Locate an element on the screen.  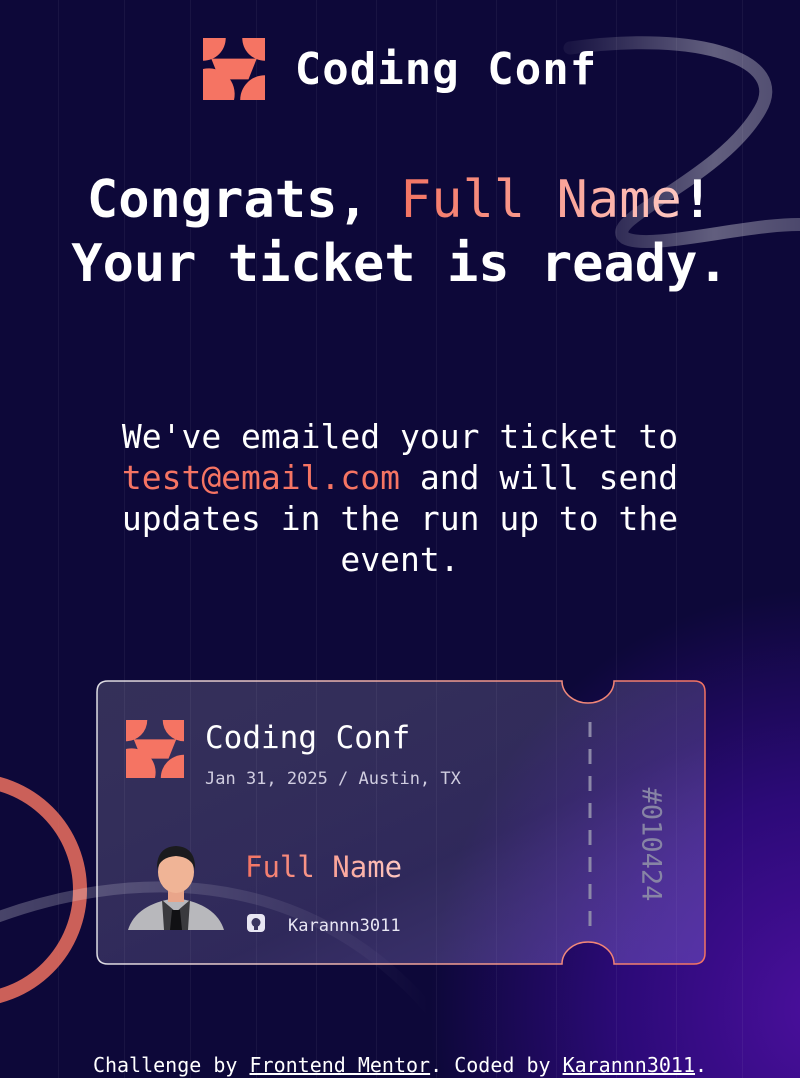
title-line2: Your ticket is ready. is located at coordinates (400, 264).